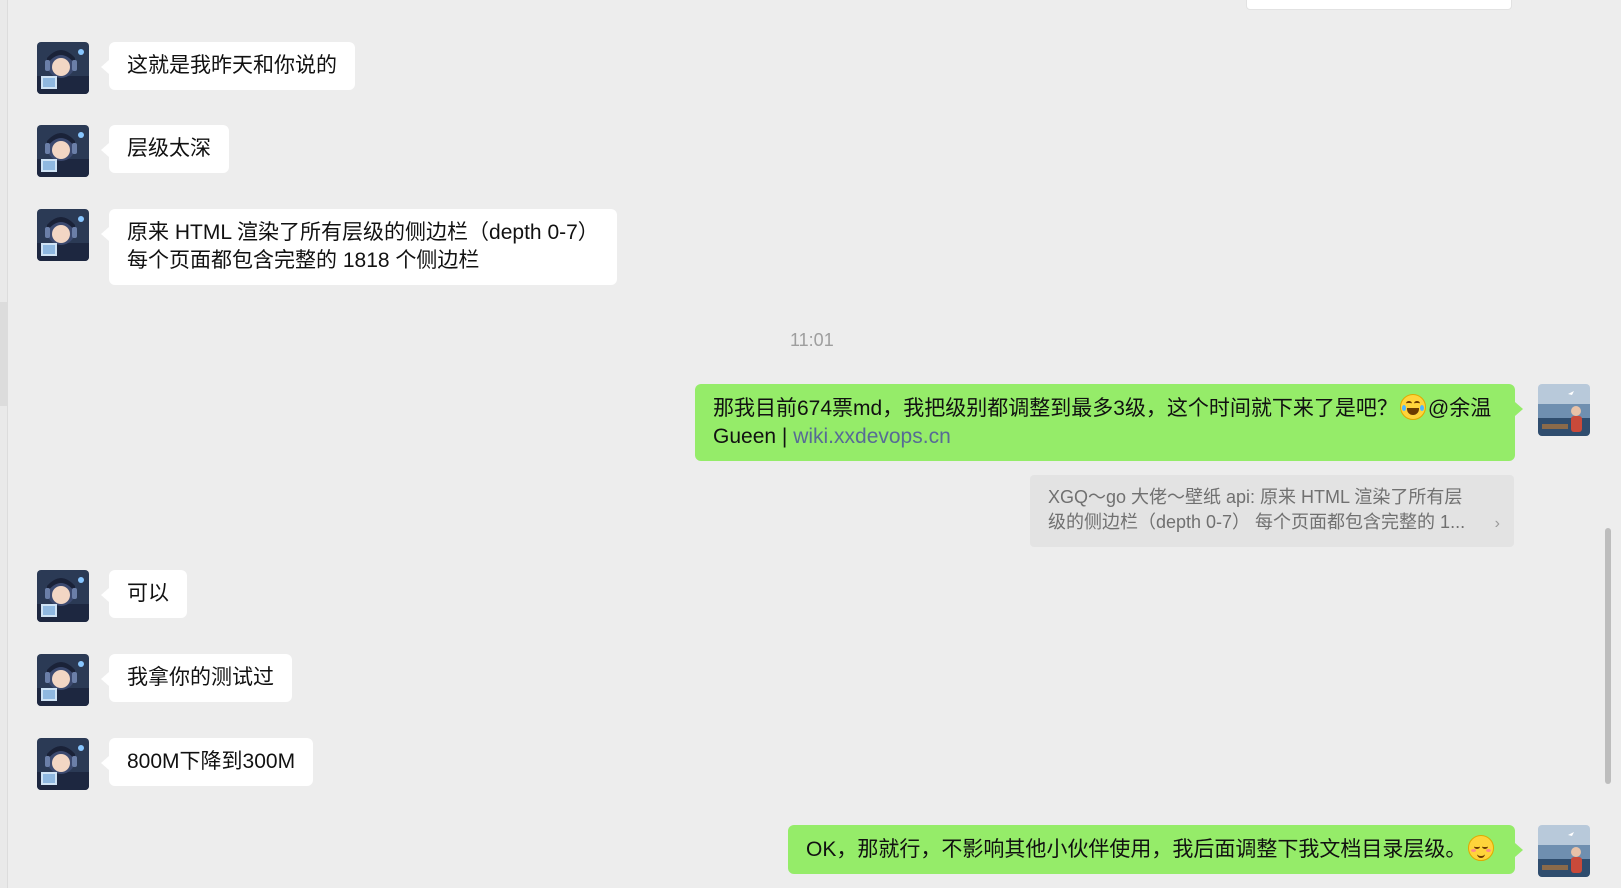 This screenshot has height=888, width=1621. What do you see at coordinates (1105, 437) in the screenshot?
I see `message-line-2: Gueen | wiki.xxdevops.cn` at bounding box center [1105, 437].